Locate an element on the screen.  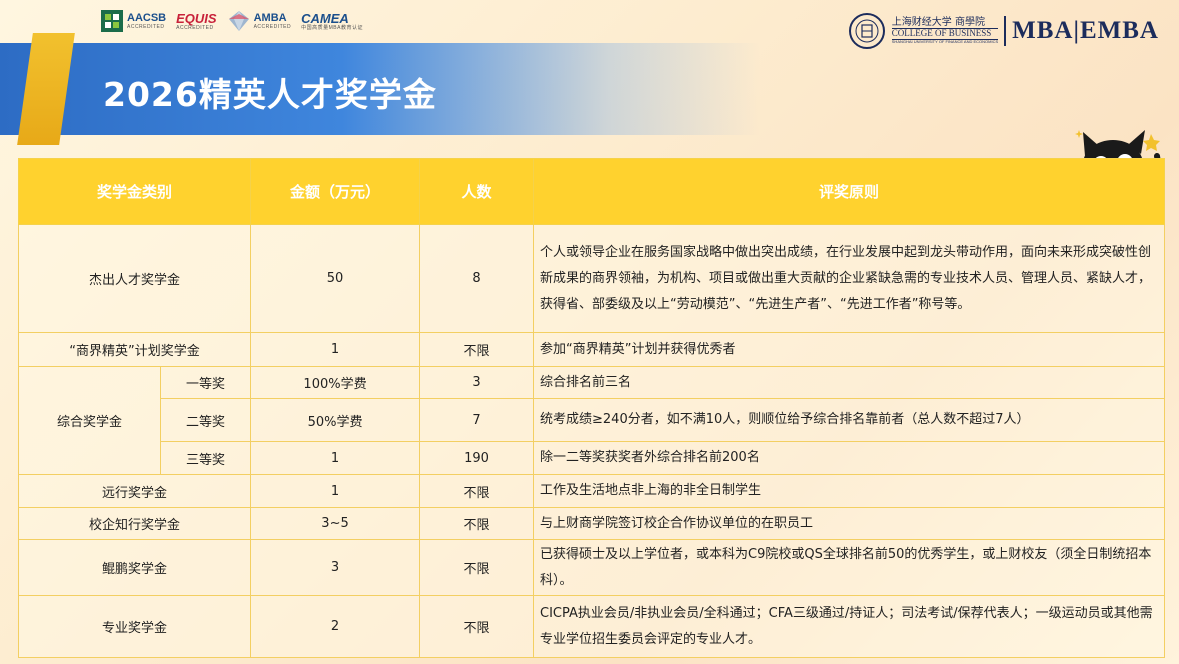
equis-logo: EQUIS ACCREDITED is located at coordinates (196, 21).